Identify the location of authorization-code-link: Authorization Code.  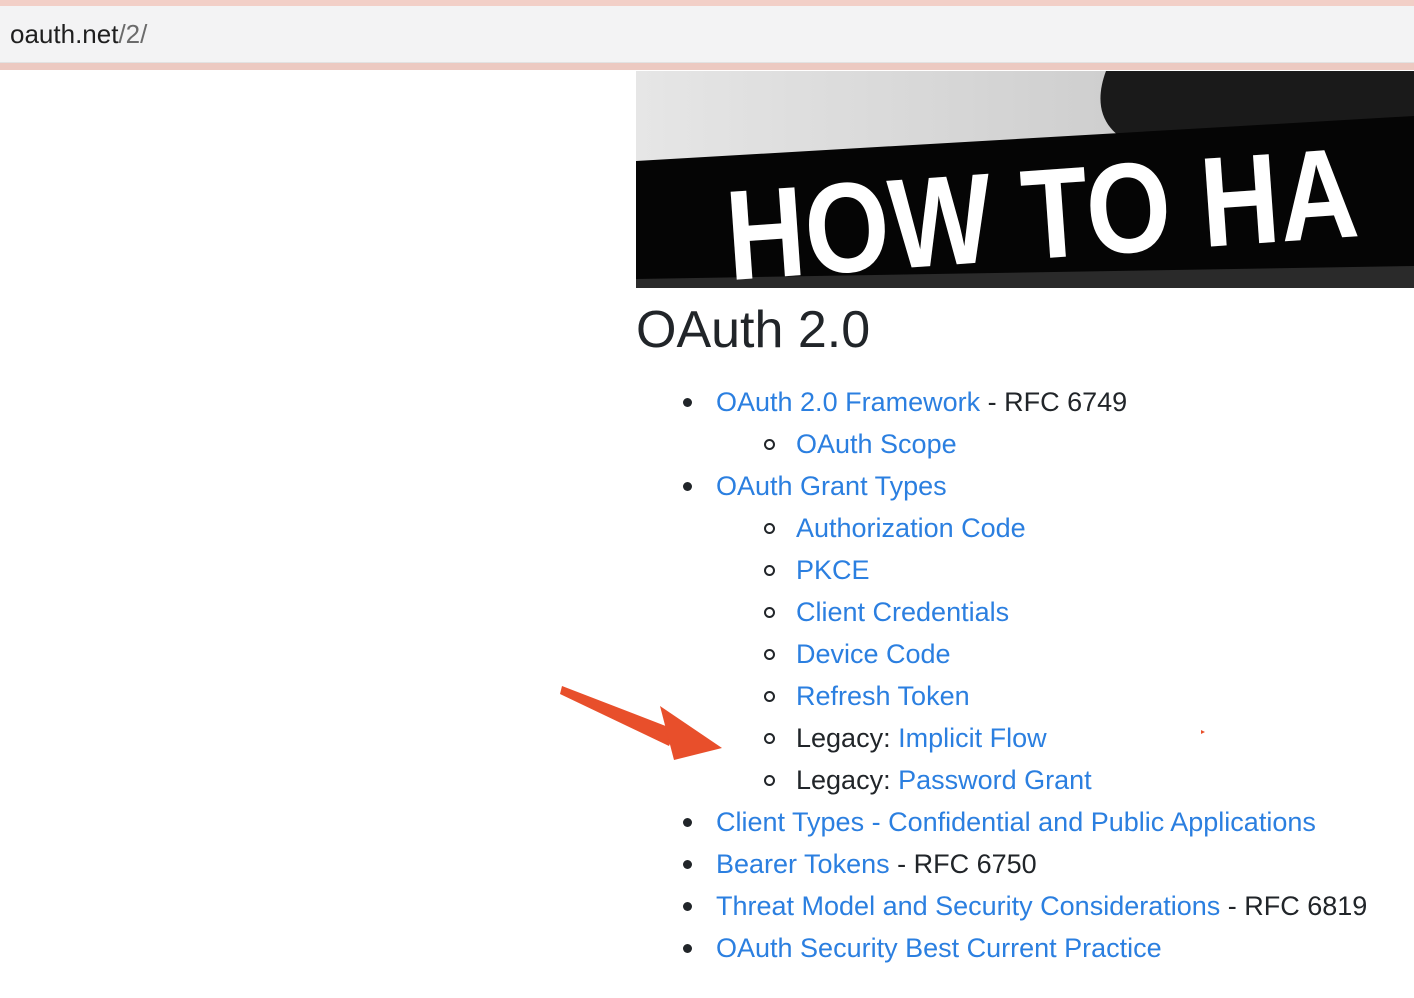
(911, 528).